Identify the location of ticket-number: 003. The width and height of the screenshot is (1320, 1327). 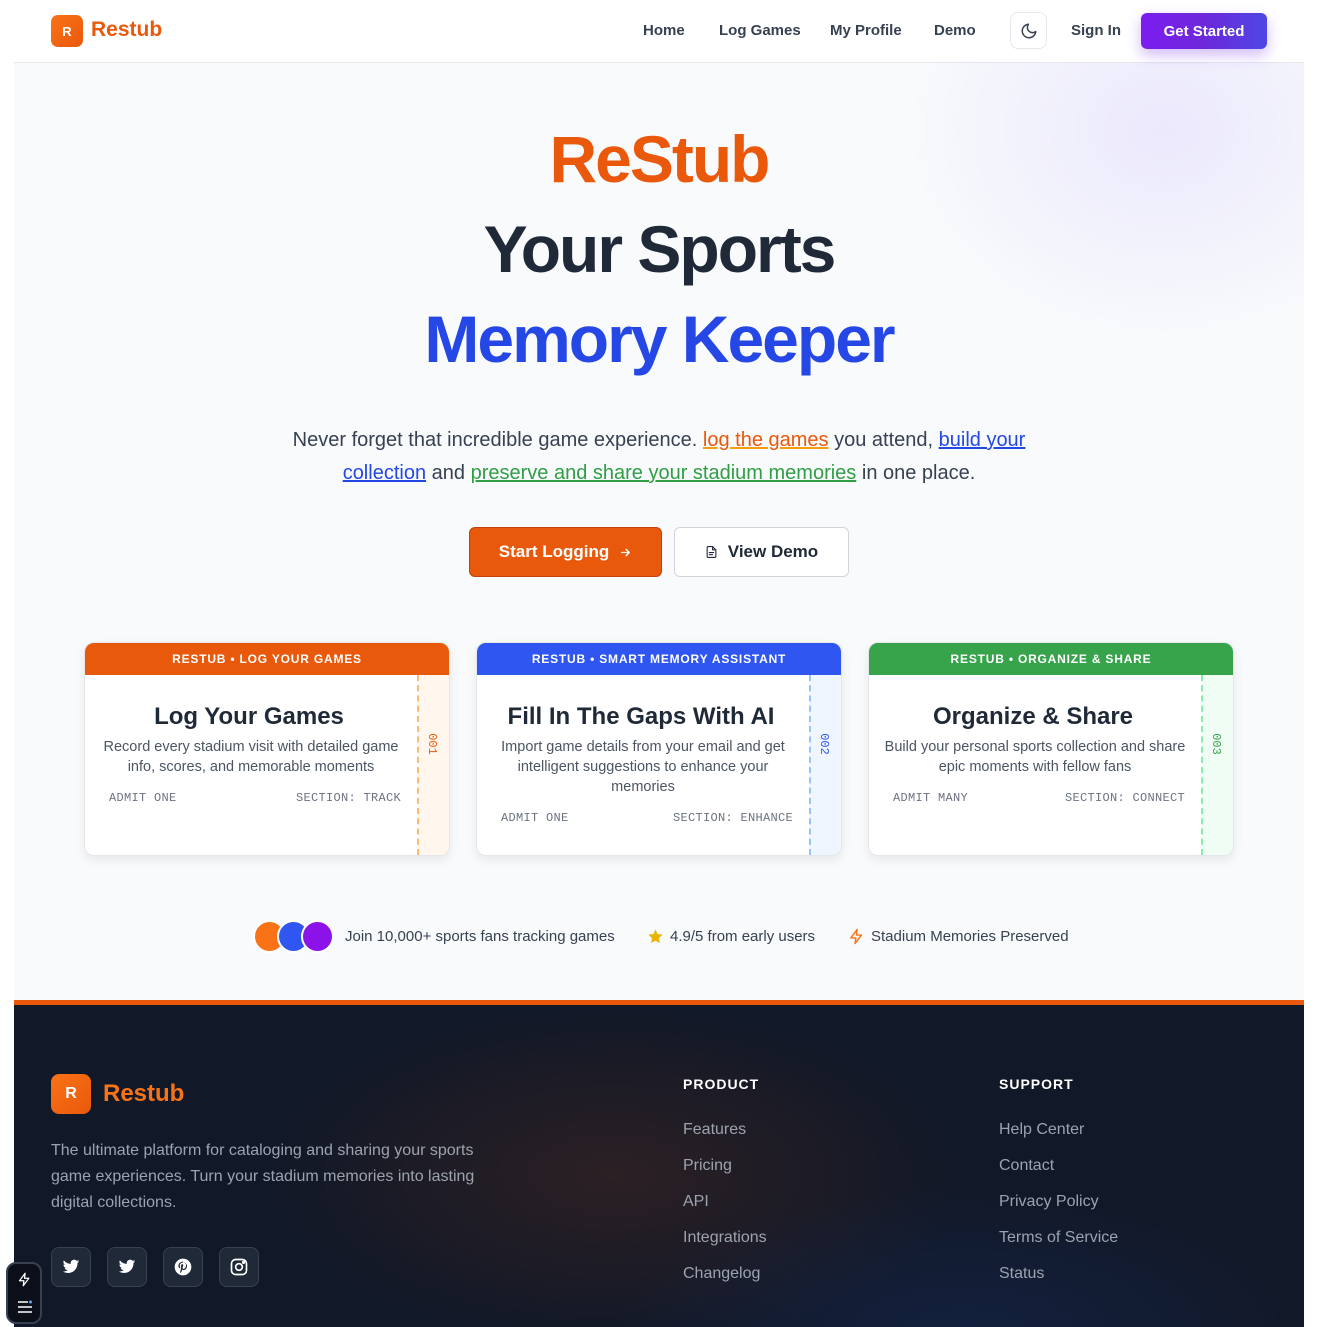
(1216, 744).